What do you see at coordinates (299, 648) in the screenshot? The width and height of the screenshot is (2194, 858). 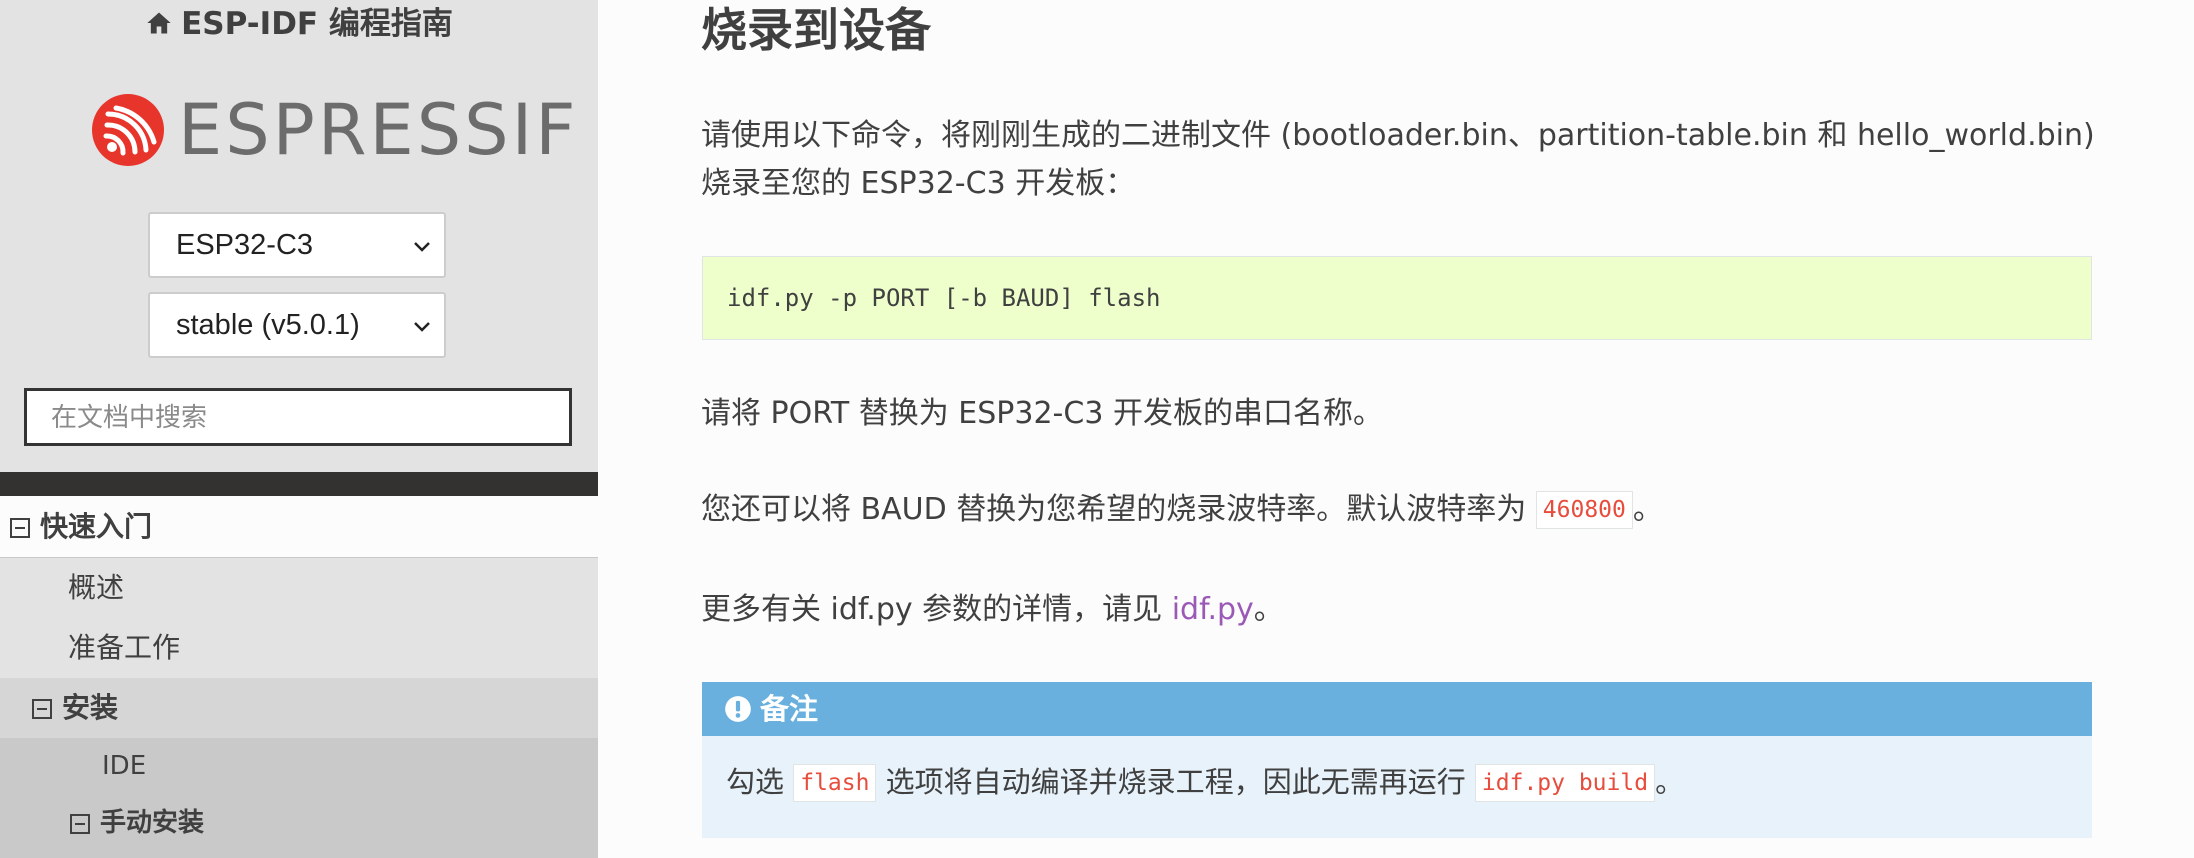 I see `nav-item-prerequisites: 准备工作` at bounding box center [299, 648].